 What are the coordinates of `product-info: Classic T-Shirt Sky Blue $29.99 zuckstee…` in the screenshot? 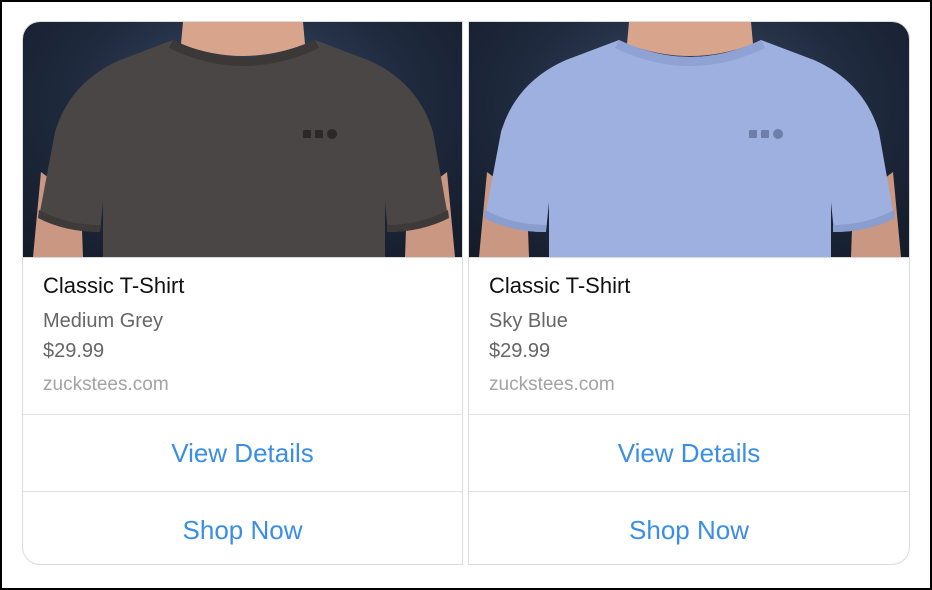 It's located at (689, 336).